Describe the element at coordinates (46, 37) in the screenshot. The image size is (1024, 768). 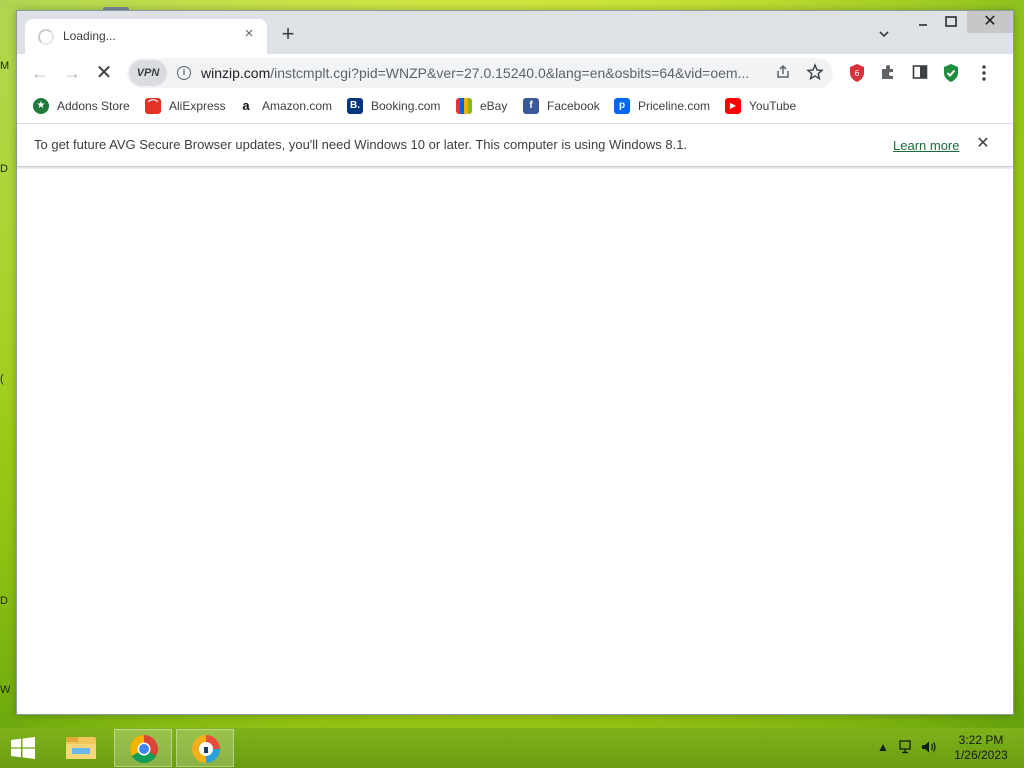
I see `loading-spinner-icon` at that location.